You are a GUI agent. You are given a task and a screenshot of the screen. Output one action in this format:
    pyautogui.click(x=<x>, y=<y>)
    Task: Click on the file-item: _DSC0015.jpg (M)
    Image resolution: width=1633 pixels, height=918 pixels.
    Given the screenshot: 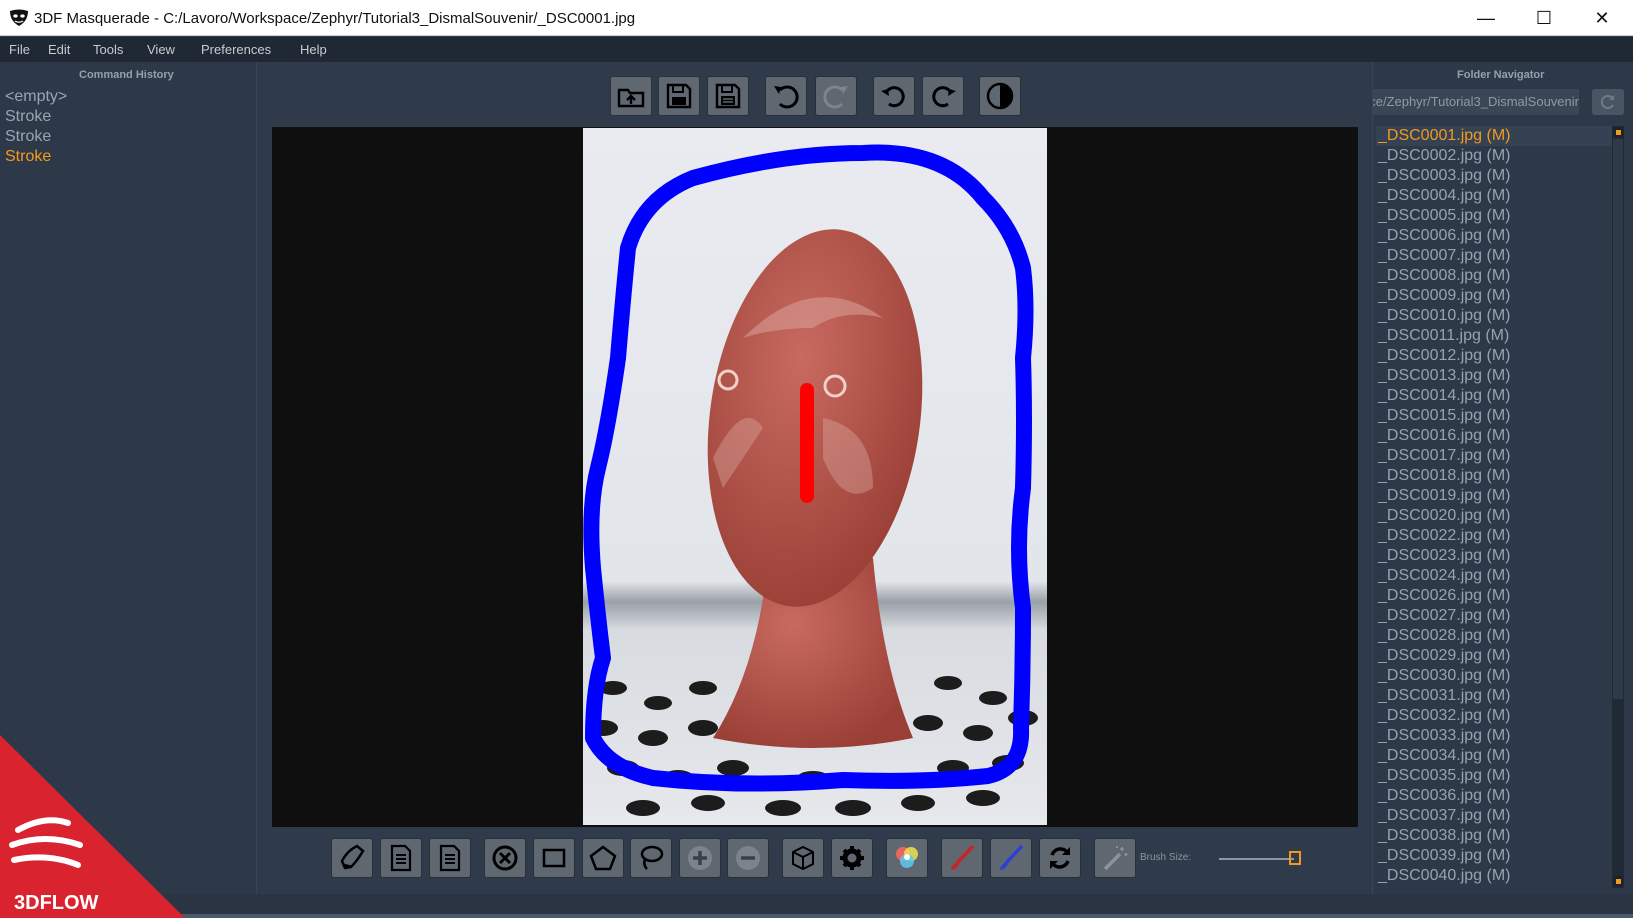 What is the action you would take?
    pyautogui.click(x=1494, y=416)
    